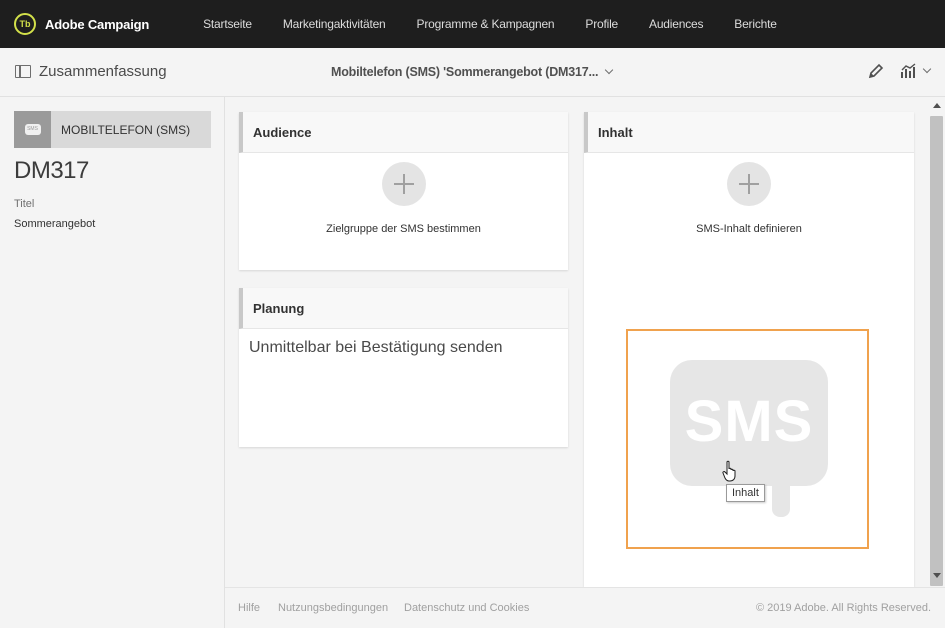 The image size is (945, 628). What do you see at coordinates (601, 24) in the screenshot?
I see `nav-item-profile: Profile` at bounding box center [601, 24].